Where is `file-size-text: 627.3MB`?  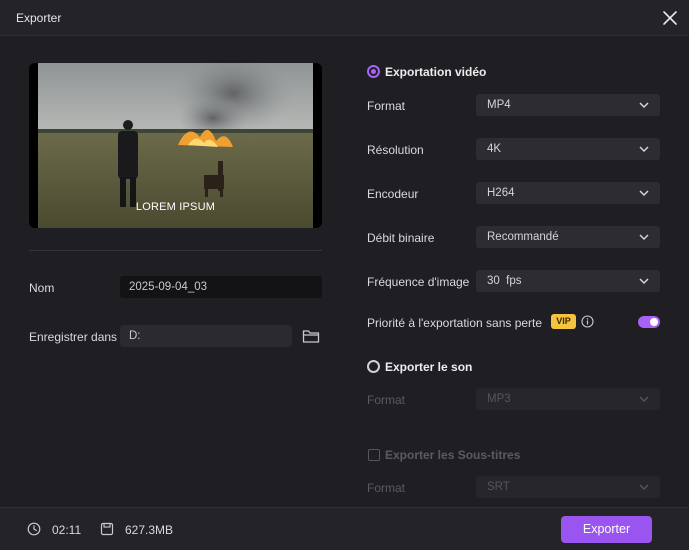
file-size-text: 627.3MB is located at coordinates (149, 530).